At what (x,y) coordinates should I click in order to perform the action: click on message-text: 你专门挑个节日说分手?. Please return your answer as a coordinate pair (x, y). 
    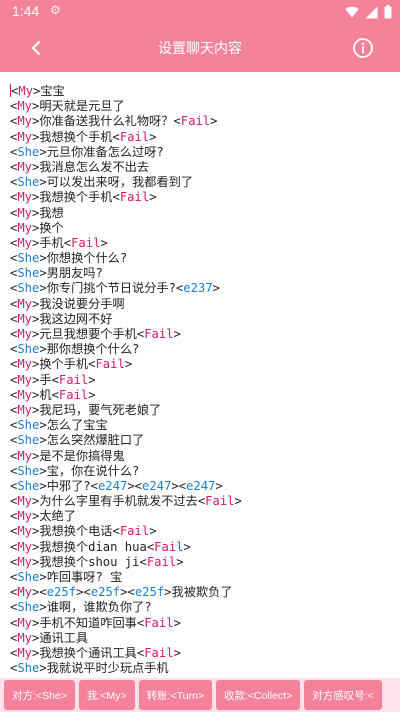
    Looking at the image, I should click on (111, 288).